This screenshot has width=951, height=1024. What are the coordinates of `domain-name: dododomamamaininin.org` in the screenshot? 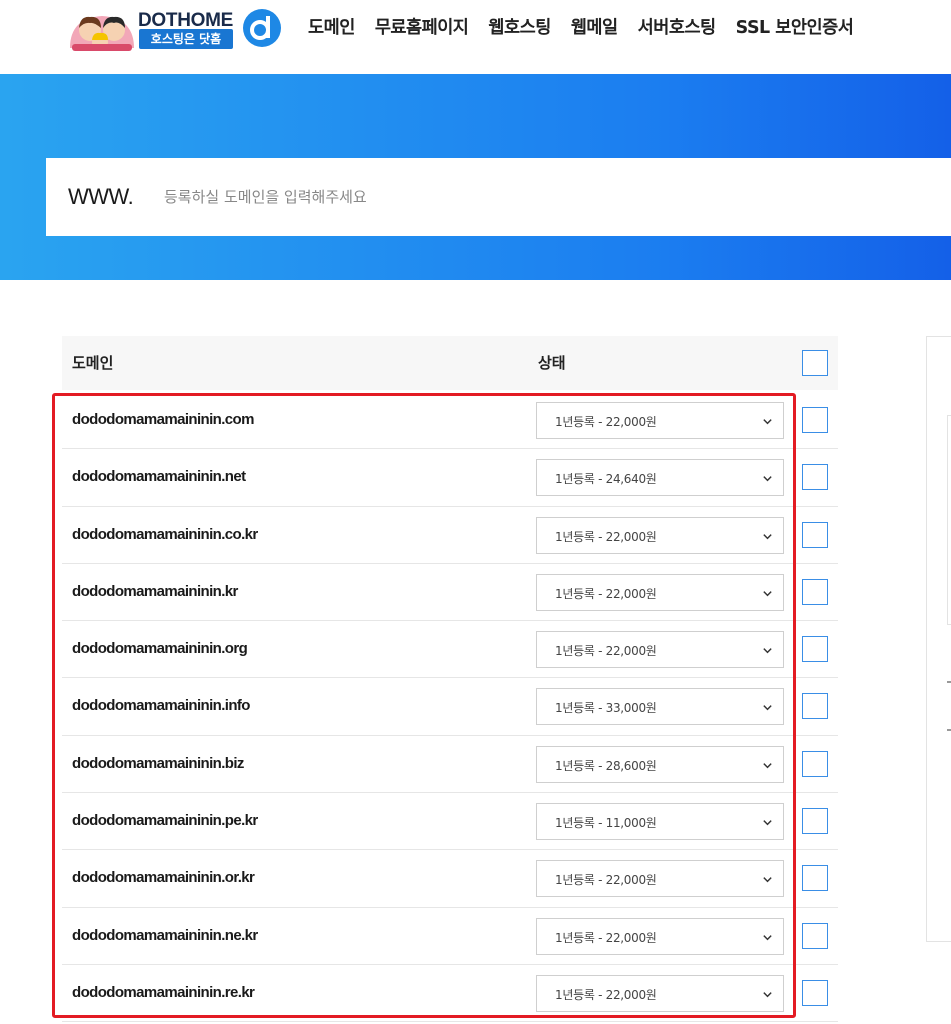 It's located at (160, 649).